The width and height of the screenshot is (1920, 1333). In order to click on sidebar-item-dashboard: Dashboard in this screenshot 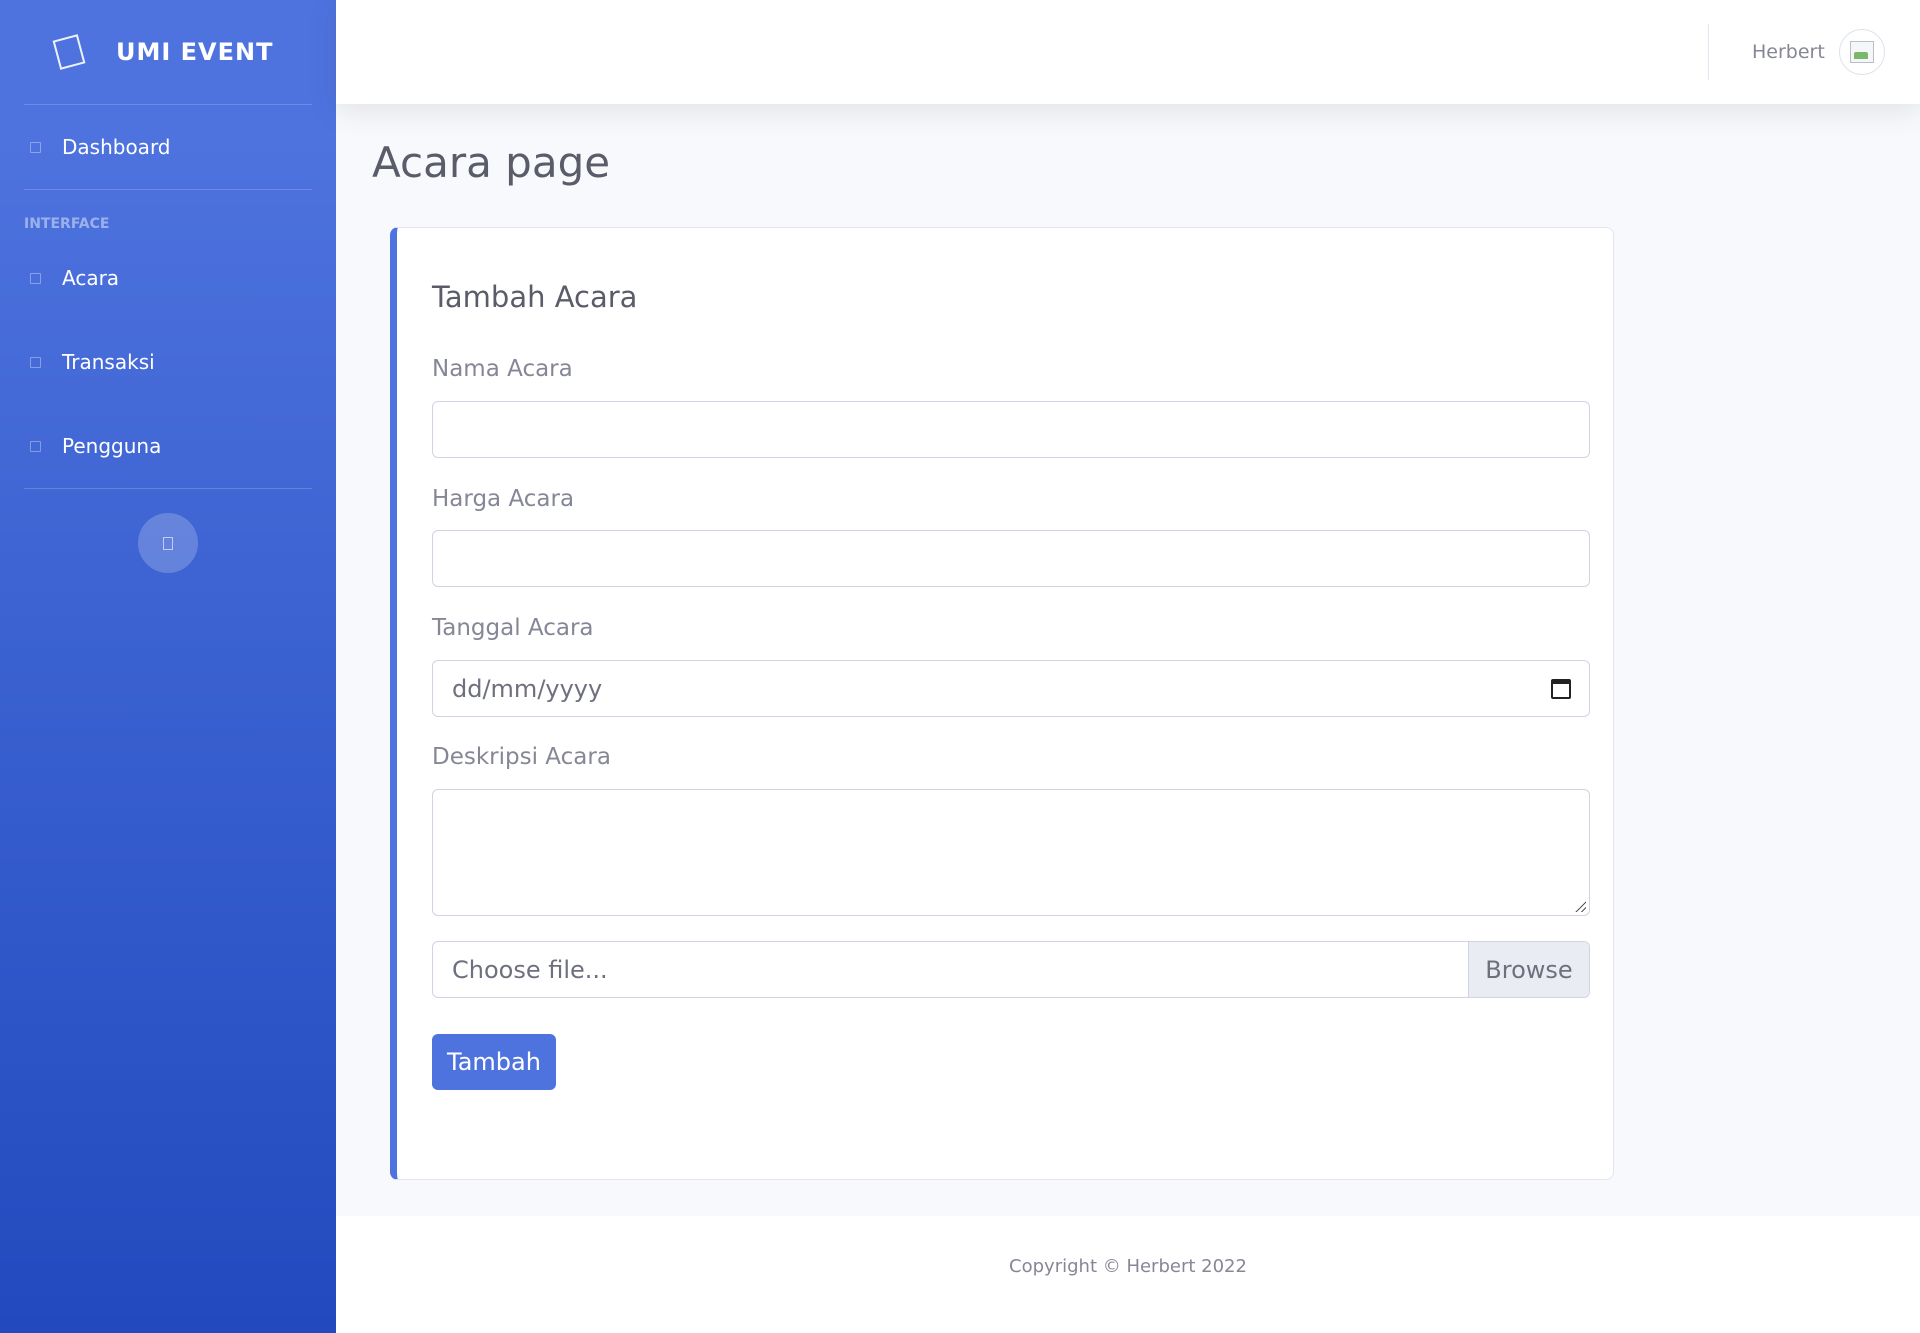, I will do `click(168, 147)`.